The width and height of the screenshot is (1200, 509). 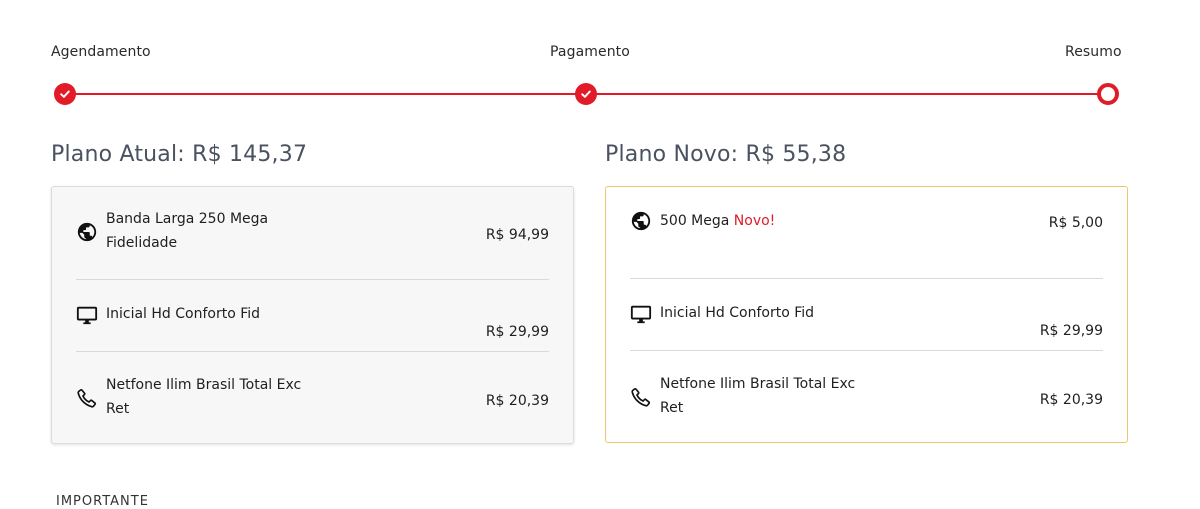 I want to click on service-name-line1: 500 Mega, so click(x=695, y=221).